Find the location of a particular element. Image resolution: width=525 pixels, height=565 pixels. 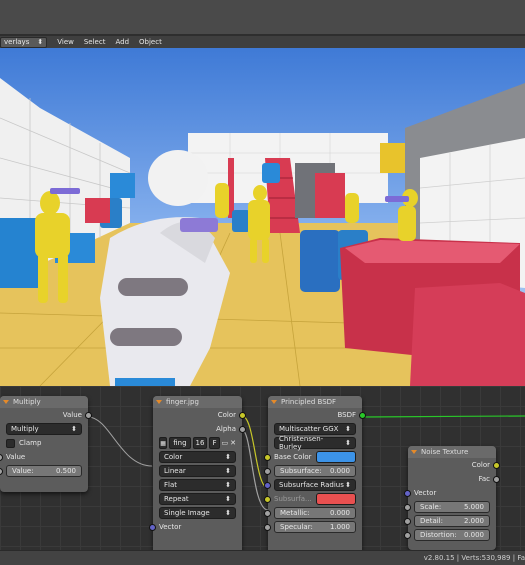

distortion-label: Distortion: is located at coordinates (438, 535).